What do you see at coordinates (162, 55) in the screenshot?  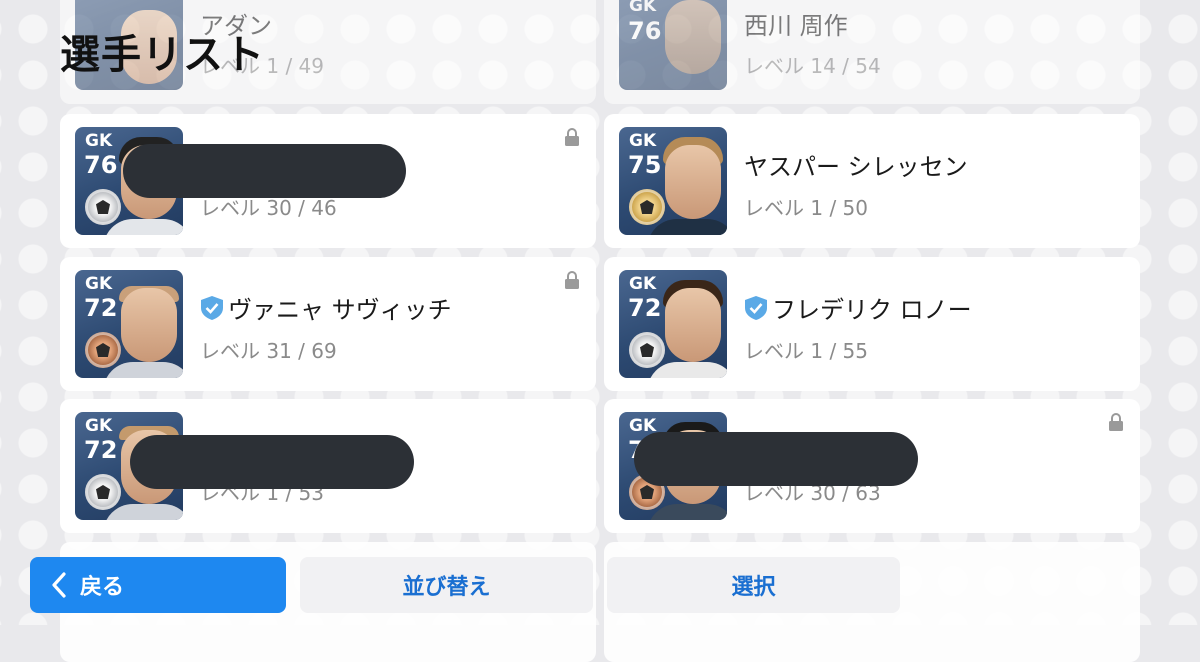 I see `page-title: 選手リスト` at bounding box center [162, 55].